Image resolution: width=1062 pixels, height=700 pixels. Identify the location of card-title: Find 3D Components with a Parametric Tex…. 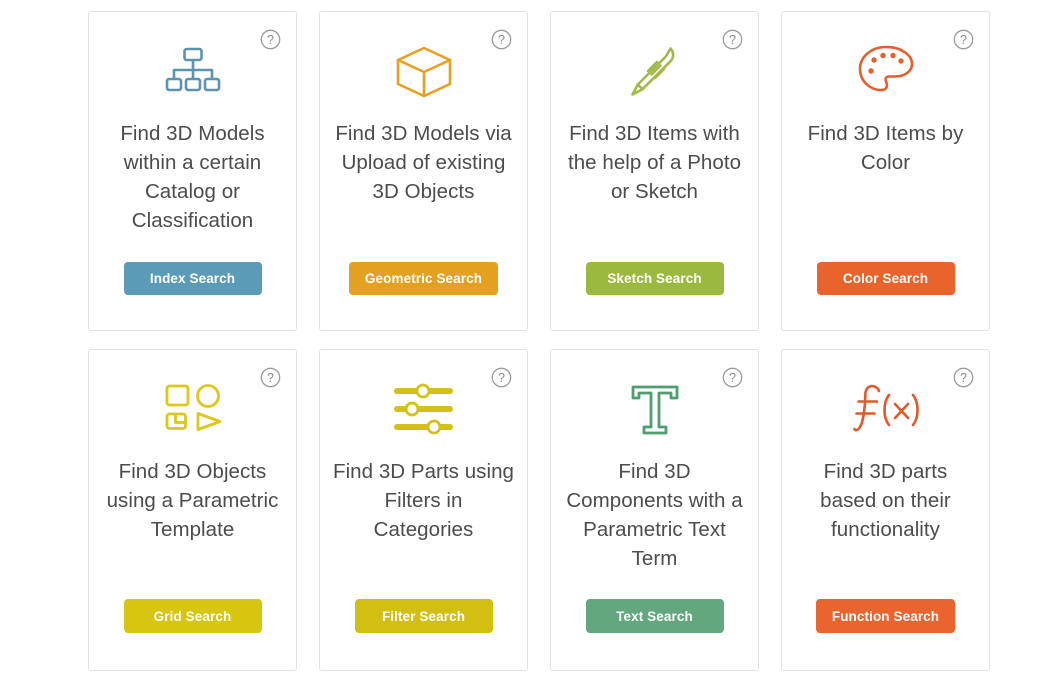
(654, 515).